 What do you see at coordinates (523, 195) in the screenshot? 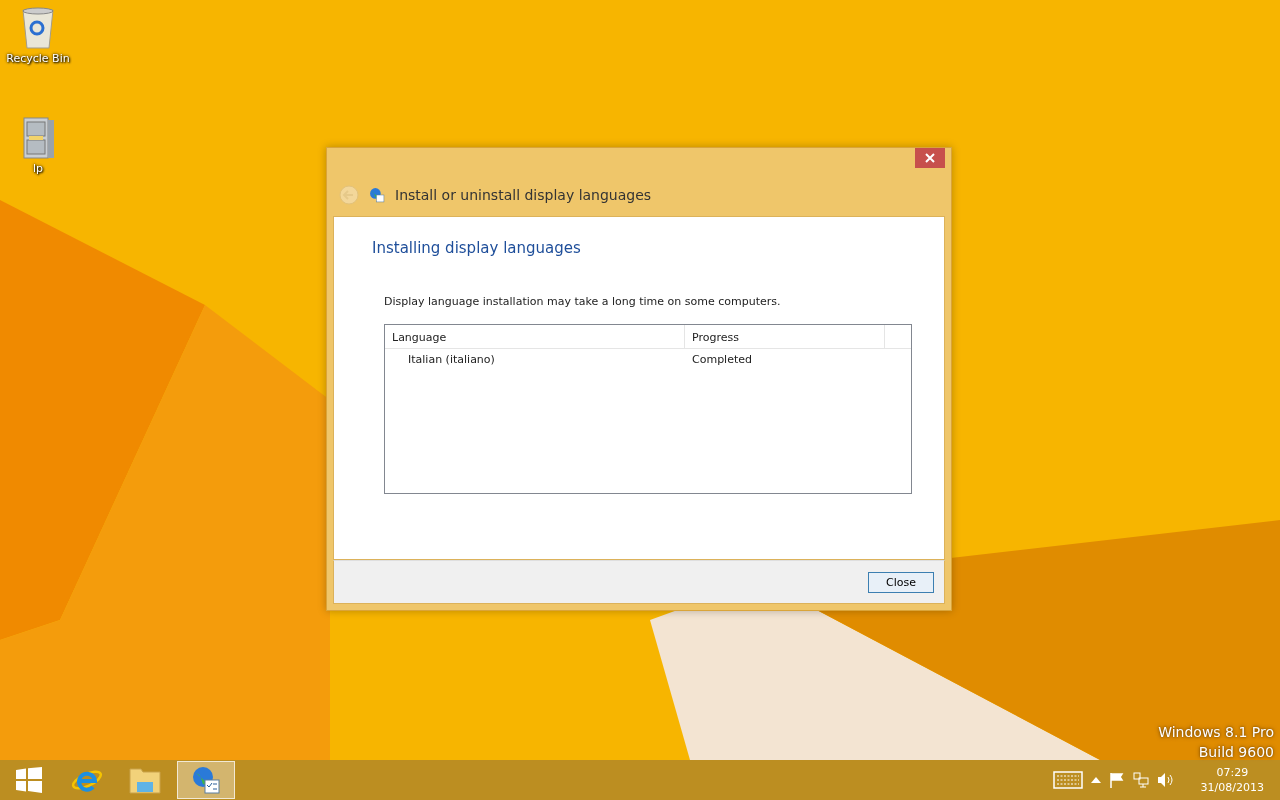
I see `window-title: Install or uninstall display languages` at bounding box center [523, 195].